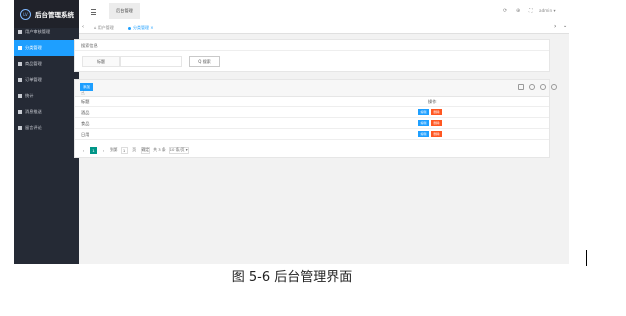  Describe the element at coordinates (124, 150) in the screenshot. I see `page-number-input: 1` at that location.